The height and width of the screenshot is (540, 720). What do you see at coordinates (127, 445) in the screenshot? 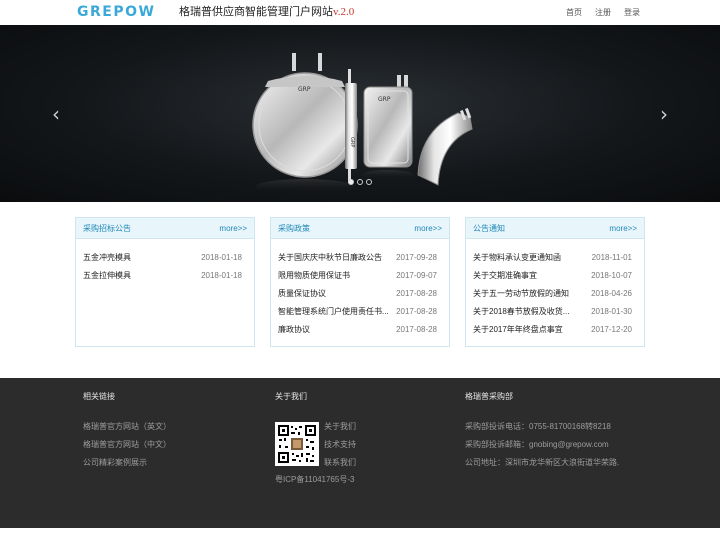
I see `footer-link-official-cn: 格瑞普官方网站（中文）` at bounding box center [127, 445].